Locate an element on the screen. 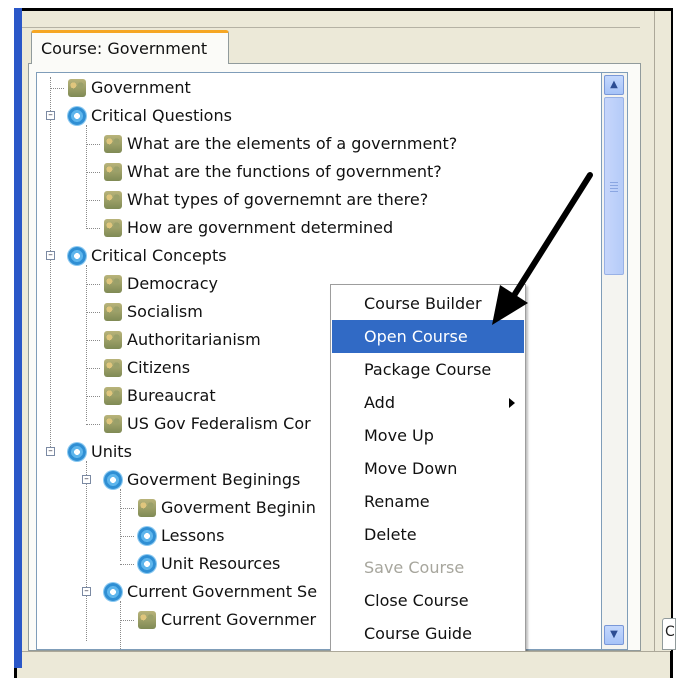 This screenshot has width=679, height=692. menu-item-move-up: Move Up is located at coordinates (428, 435).